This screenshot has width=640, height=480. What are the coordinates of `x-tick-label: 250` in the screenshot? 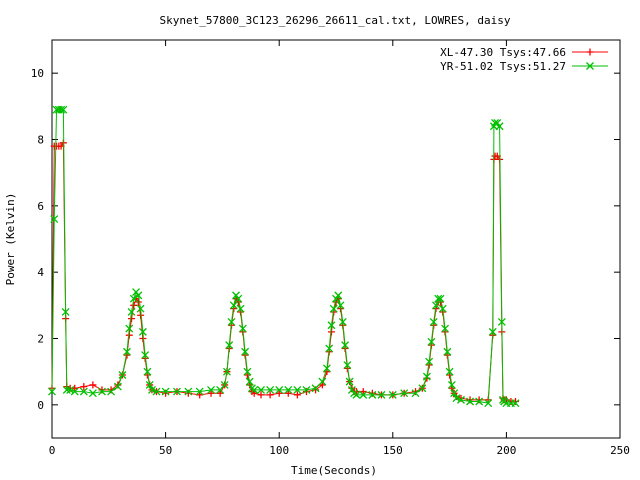 It's located at (620, 450).